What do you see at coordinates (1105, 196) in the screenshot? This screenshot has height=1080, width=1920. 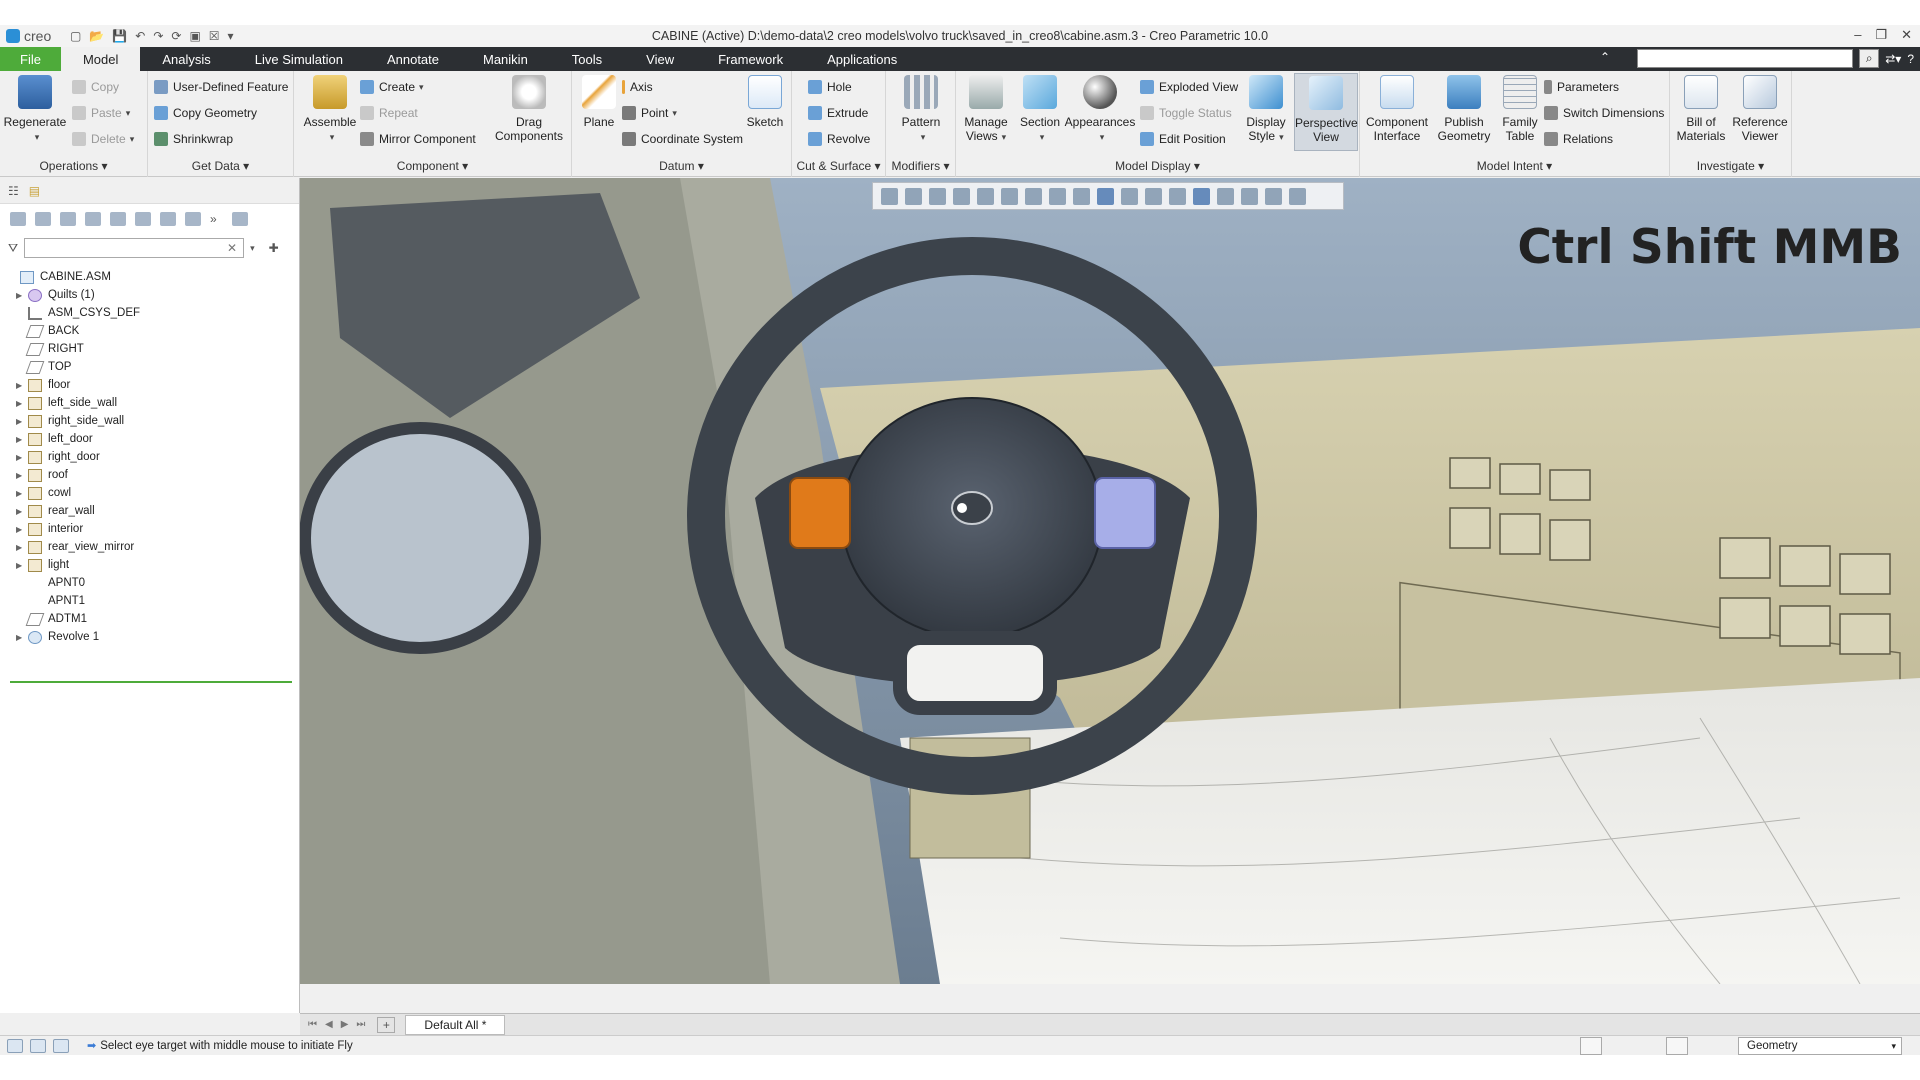 I see `datum-display-icon` at bounding box center [1105, 196].